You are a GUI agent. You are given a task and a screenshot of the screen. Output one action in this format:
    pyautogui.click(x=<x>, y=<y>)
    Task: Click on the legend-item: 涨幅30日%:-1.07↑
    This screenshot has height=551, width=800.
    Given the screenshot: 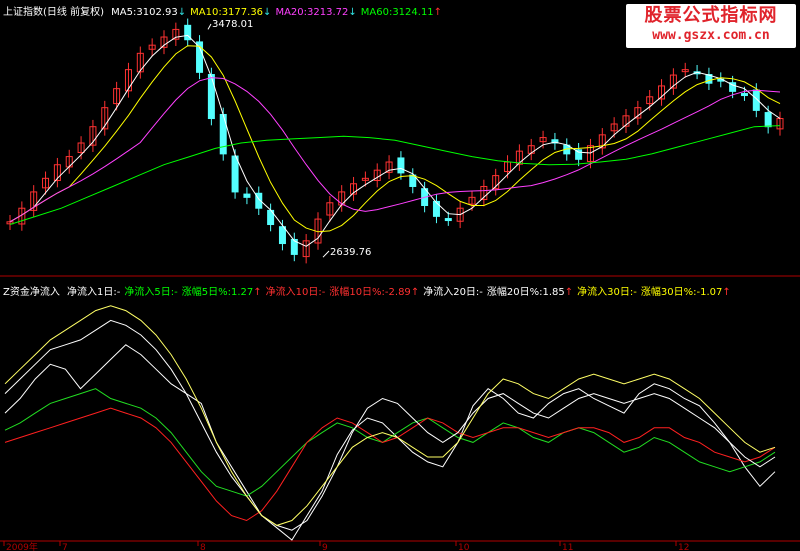 What is the action you would take?
    pyautogui.click(x=685, y=292)
    